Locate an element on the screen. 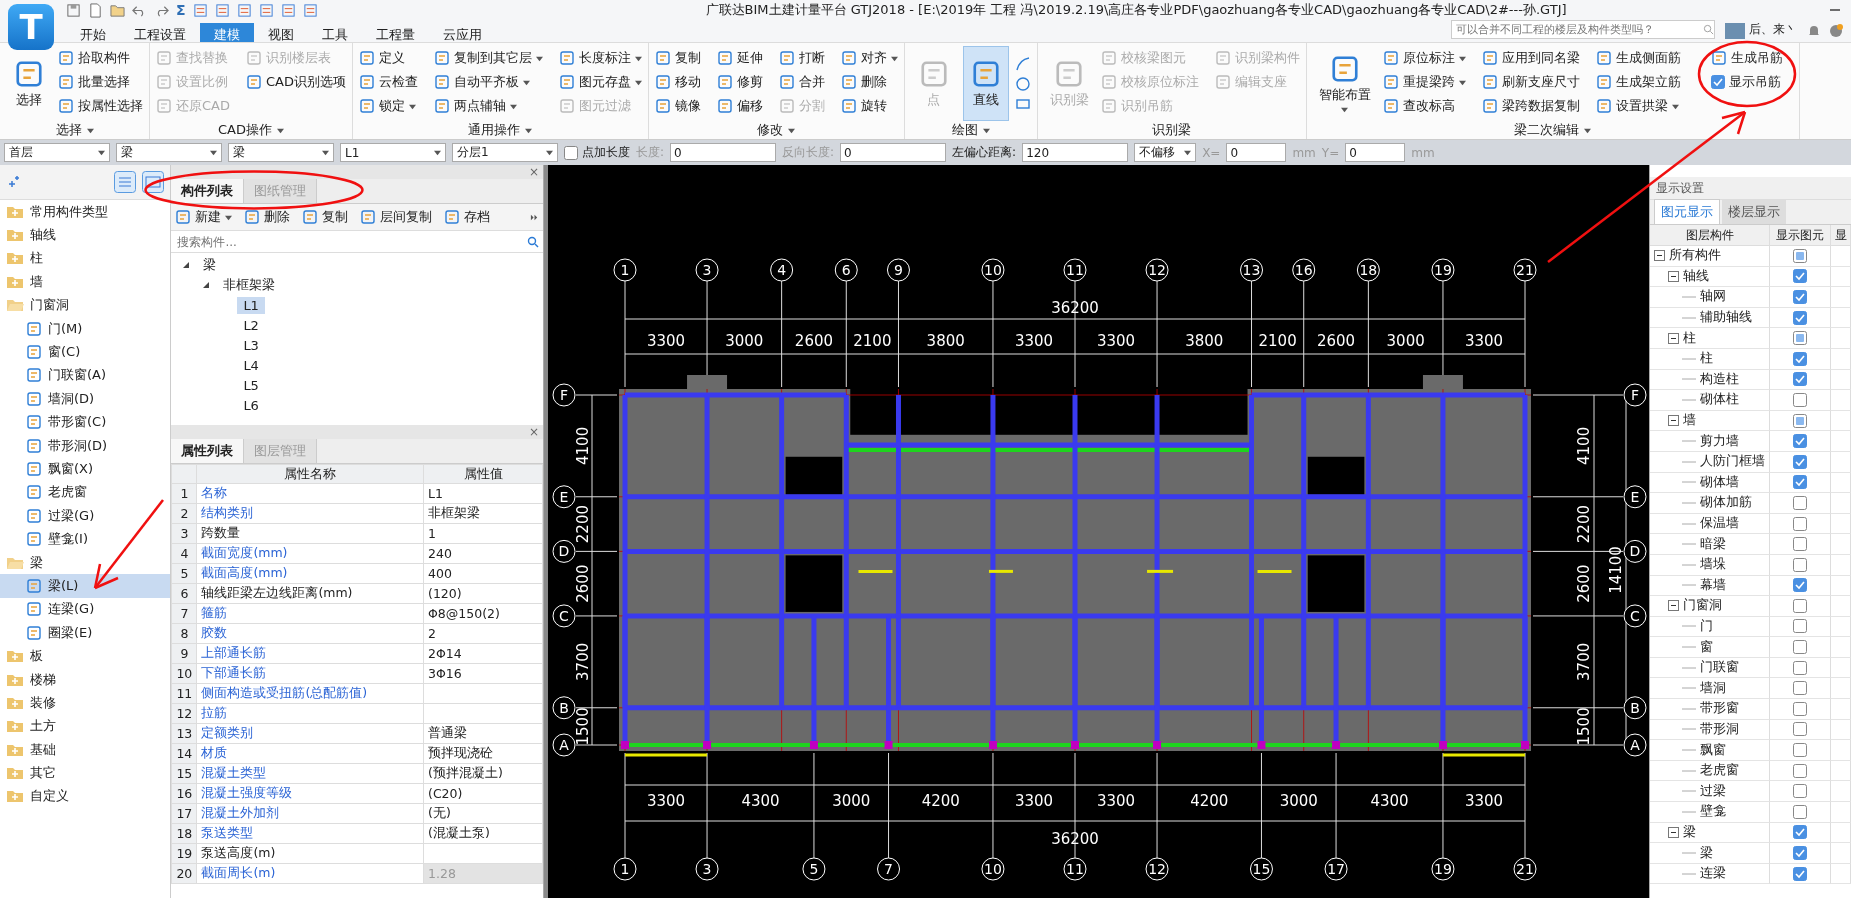  property-value: Φ8@150(2) is located at coordinates (483, 613).